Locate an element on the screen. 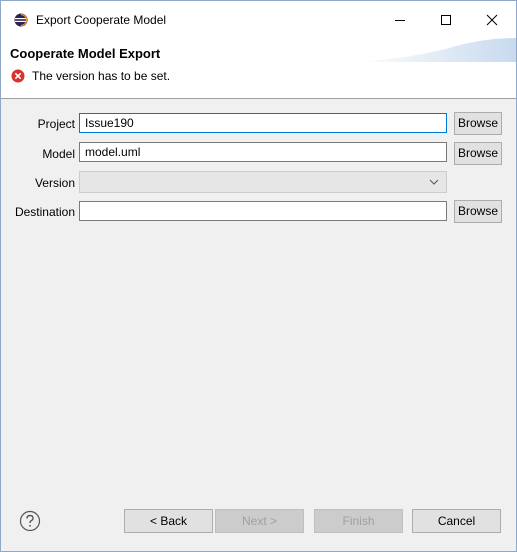 The width and height of the screenshot is (517, 552). banner-decoration is located at coordinates (436, 50).